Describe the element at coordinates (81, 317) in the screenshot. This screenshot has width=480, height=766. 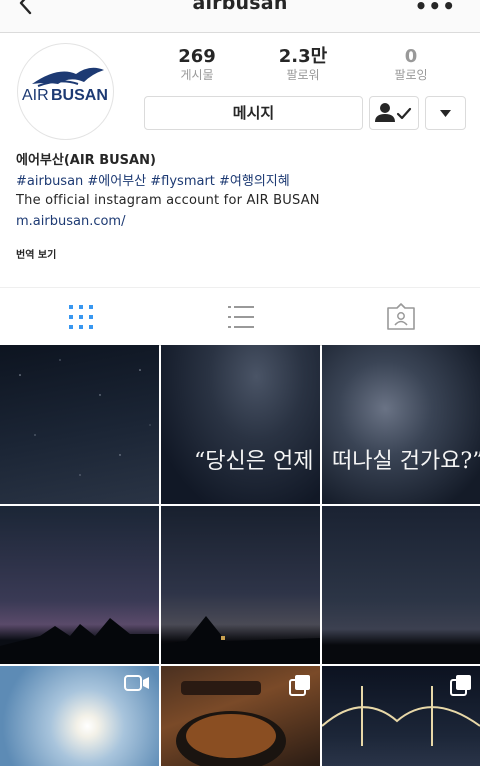
I see `grid-icon` at that location.